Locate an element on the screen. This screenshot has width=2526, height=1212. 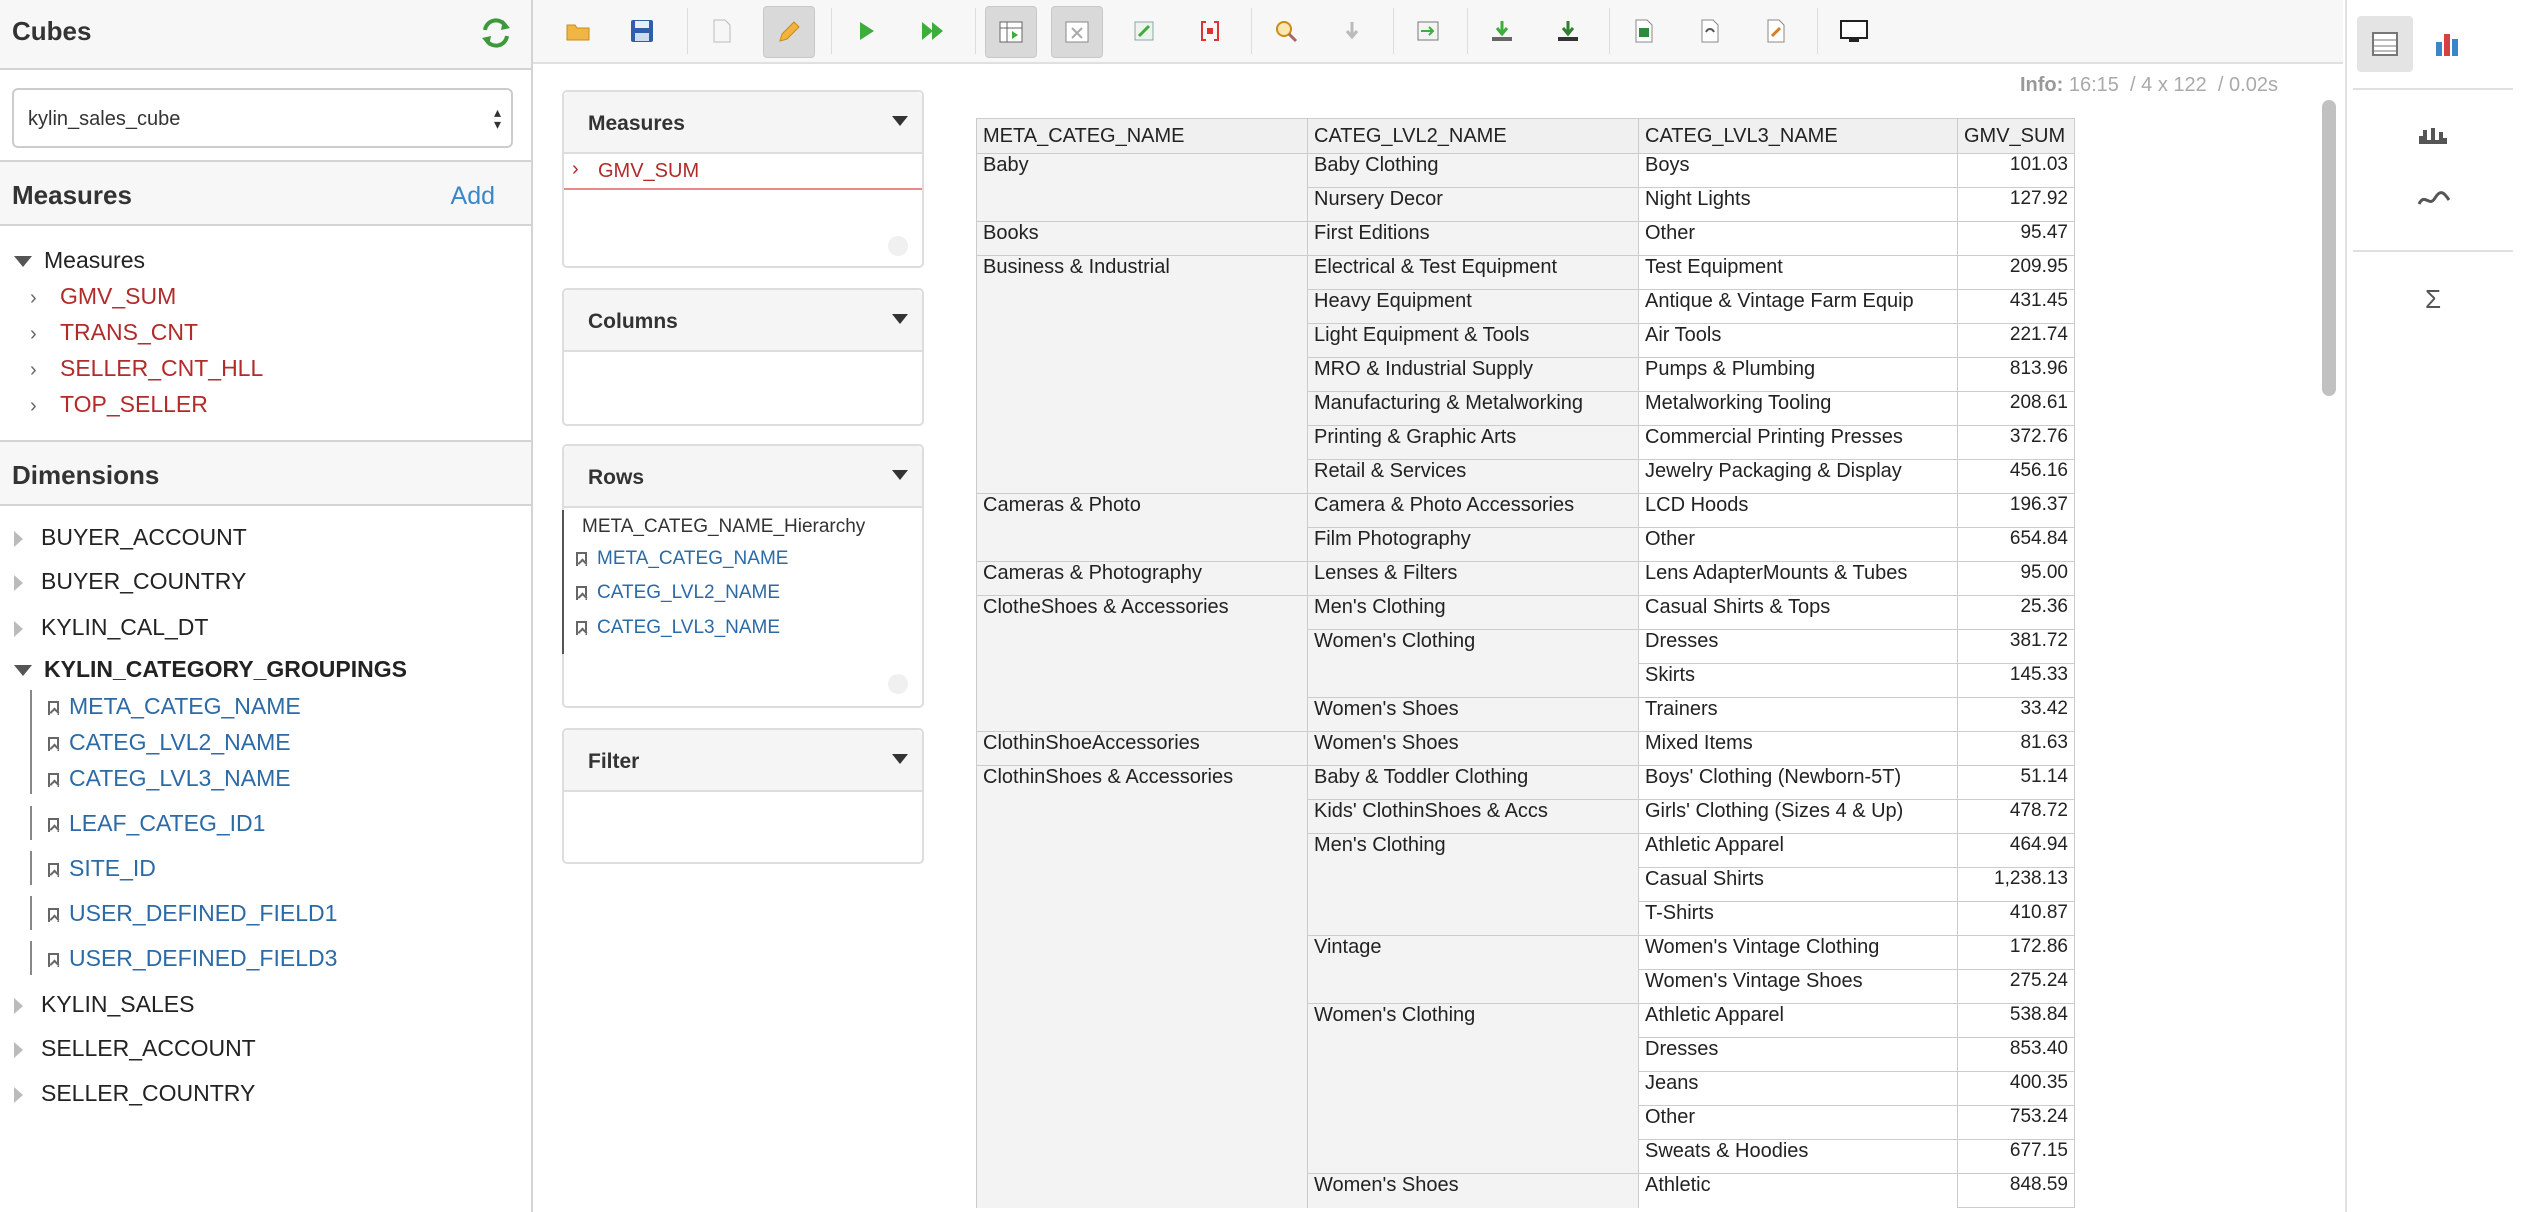
column-header: META_CATEG_NAME is located at coordinates (1142, 136).